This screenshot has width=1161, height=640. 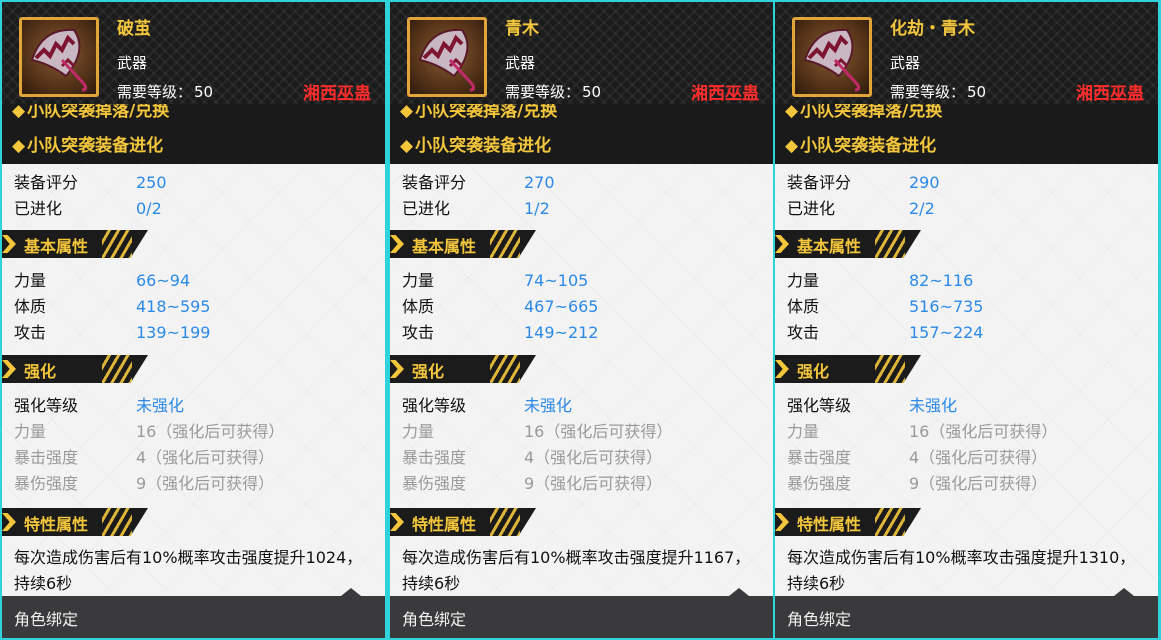 What do you see at coordinates (434, 182) in the screenshot?
I see `score-label: 装备评分` at bounding box center [434, 182].